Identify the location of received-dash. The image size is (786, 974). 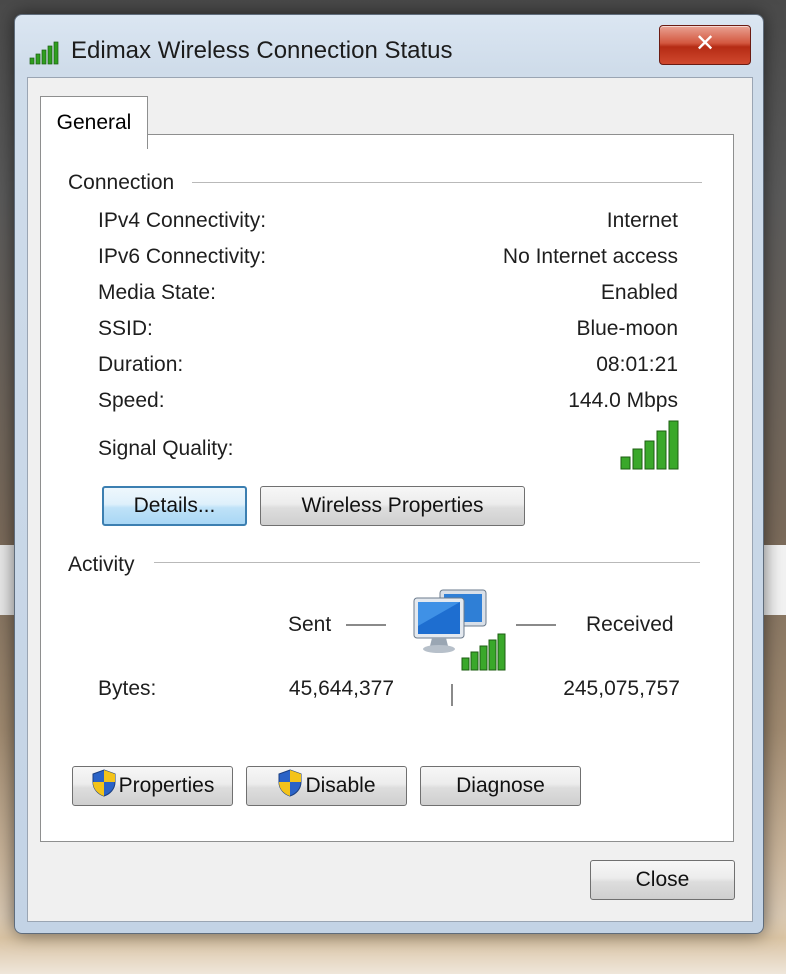
(536, 625).